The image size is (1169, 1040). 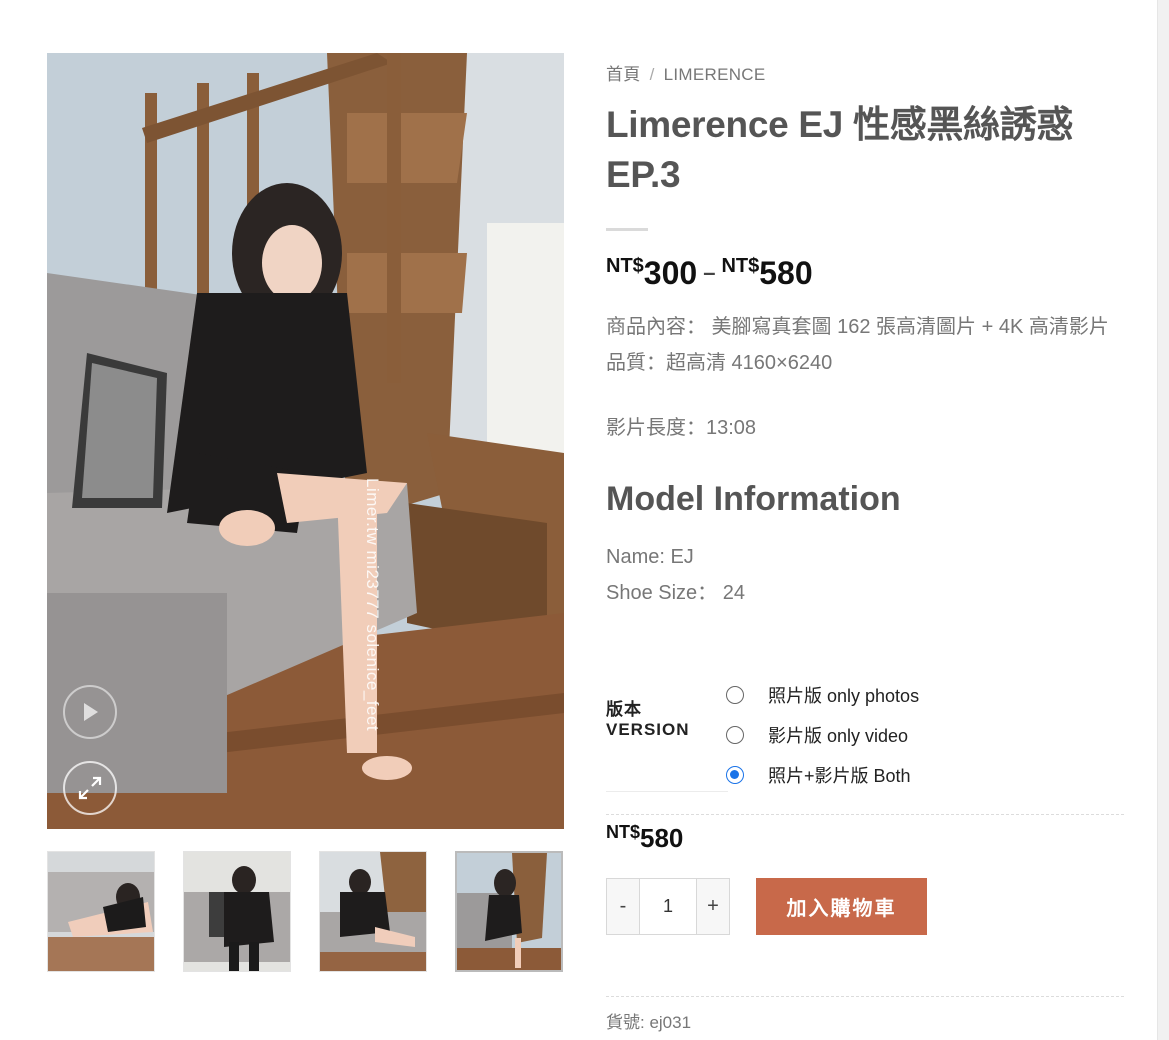 I want to click on product-sku: 貨號: ej031, so click(x=649, y=1022).